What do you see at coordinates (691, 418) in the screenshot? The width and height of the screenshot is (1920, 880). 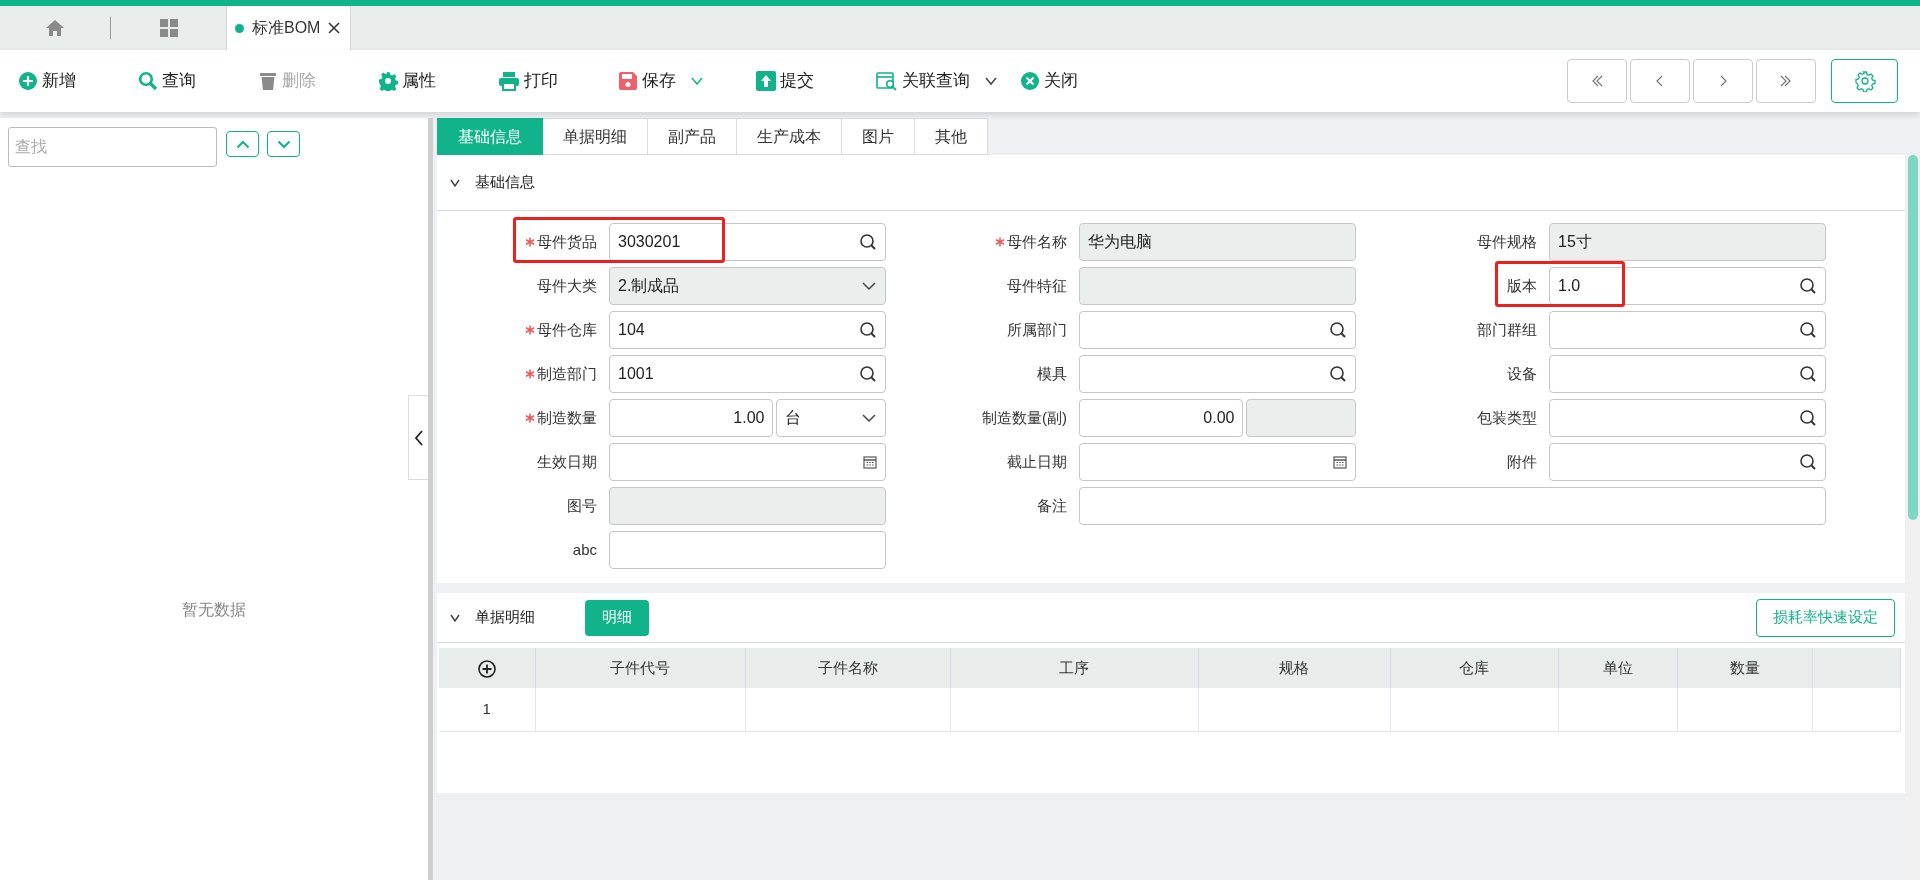 I see `number-field: 1.00` at bounding box center [691, 418].